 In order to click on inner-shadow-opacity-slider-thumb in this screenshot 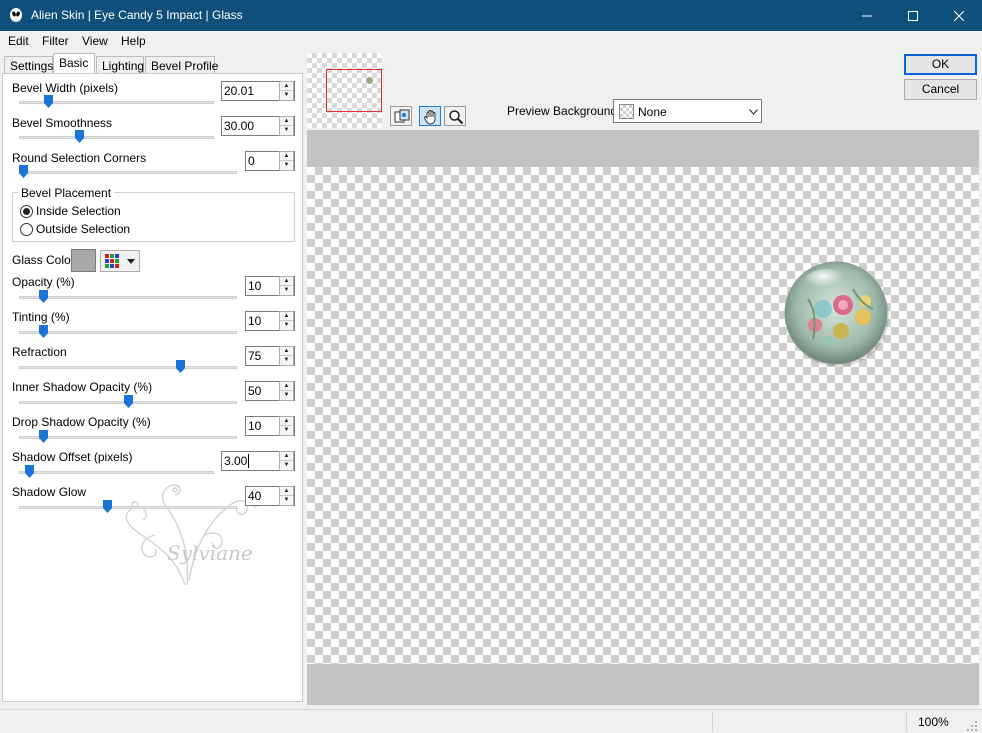, I will do `click(128, 401)`.